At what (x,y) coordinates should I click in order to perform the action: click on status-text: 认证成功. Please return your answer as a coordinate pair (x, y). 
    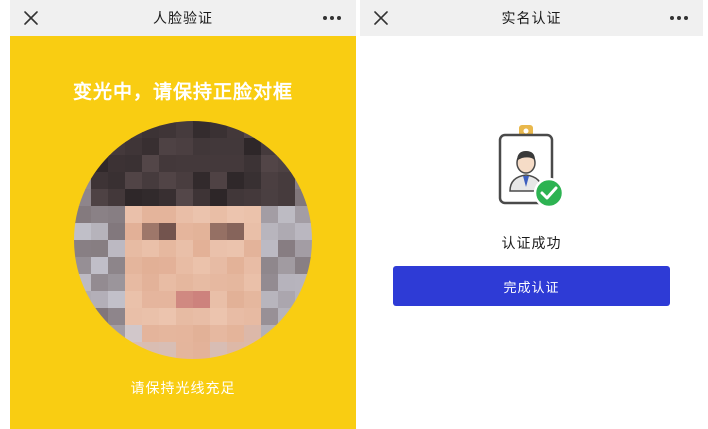
    Looking at the image, I should click on (531, 244).